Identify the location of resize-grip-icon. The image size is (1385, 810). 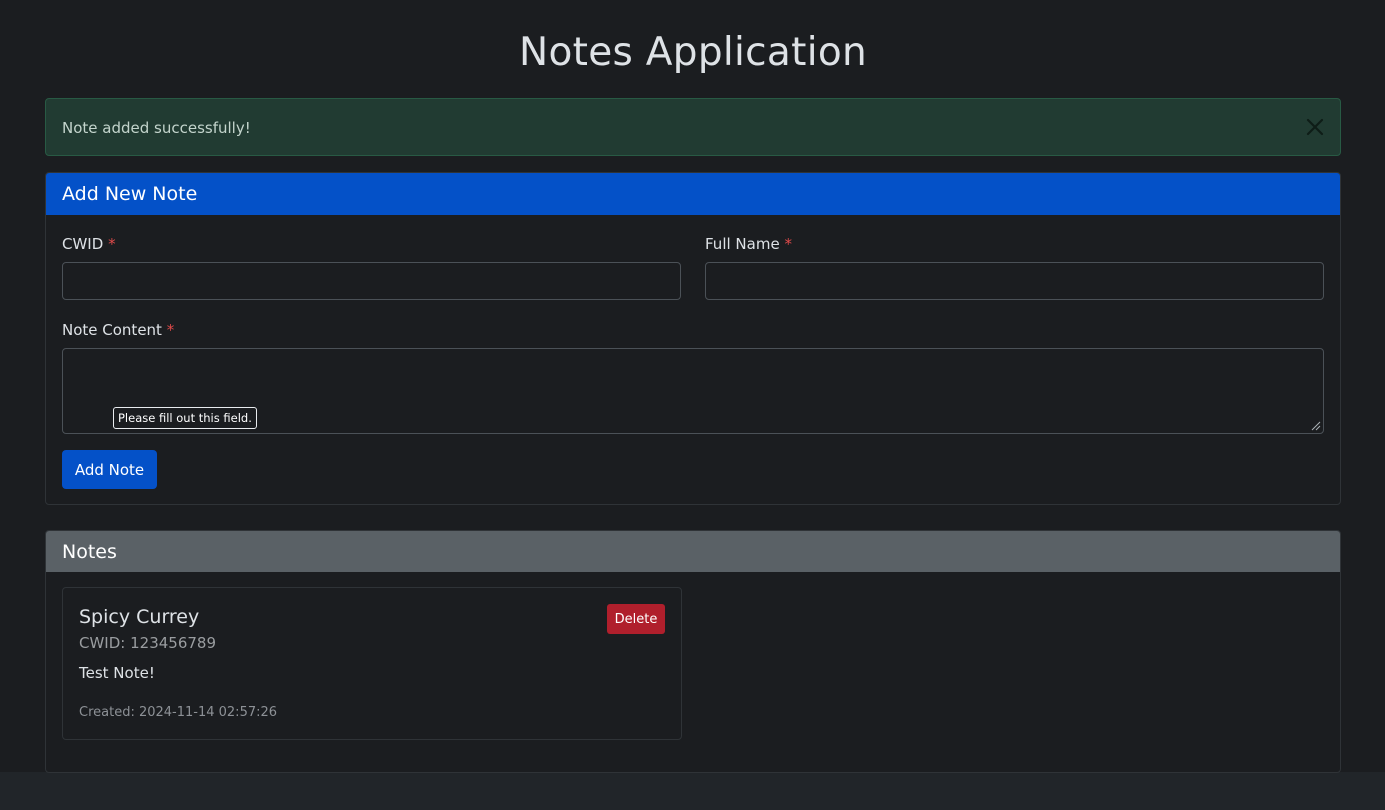
(1315, 425).